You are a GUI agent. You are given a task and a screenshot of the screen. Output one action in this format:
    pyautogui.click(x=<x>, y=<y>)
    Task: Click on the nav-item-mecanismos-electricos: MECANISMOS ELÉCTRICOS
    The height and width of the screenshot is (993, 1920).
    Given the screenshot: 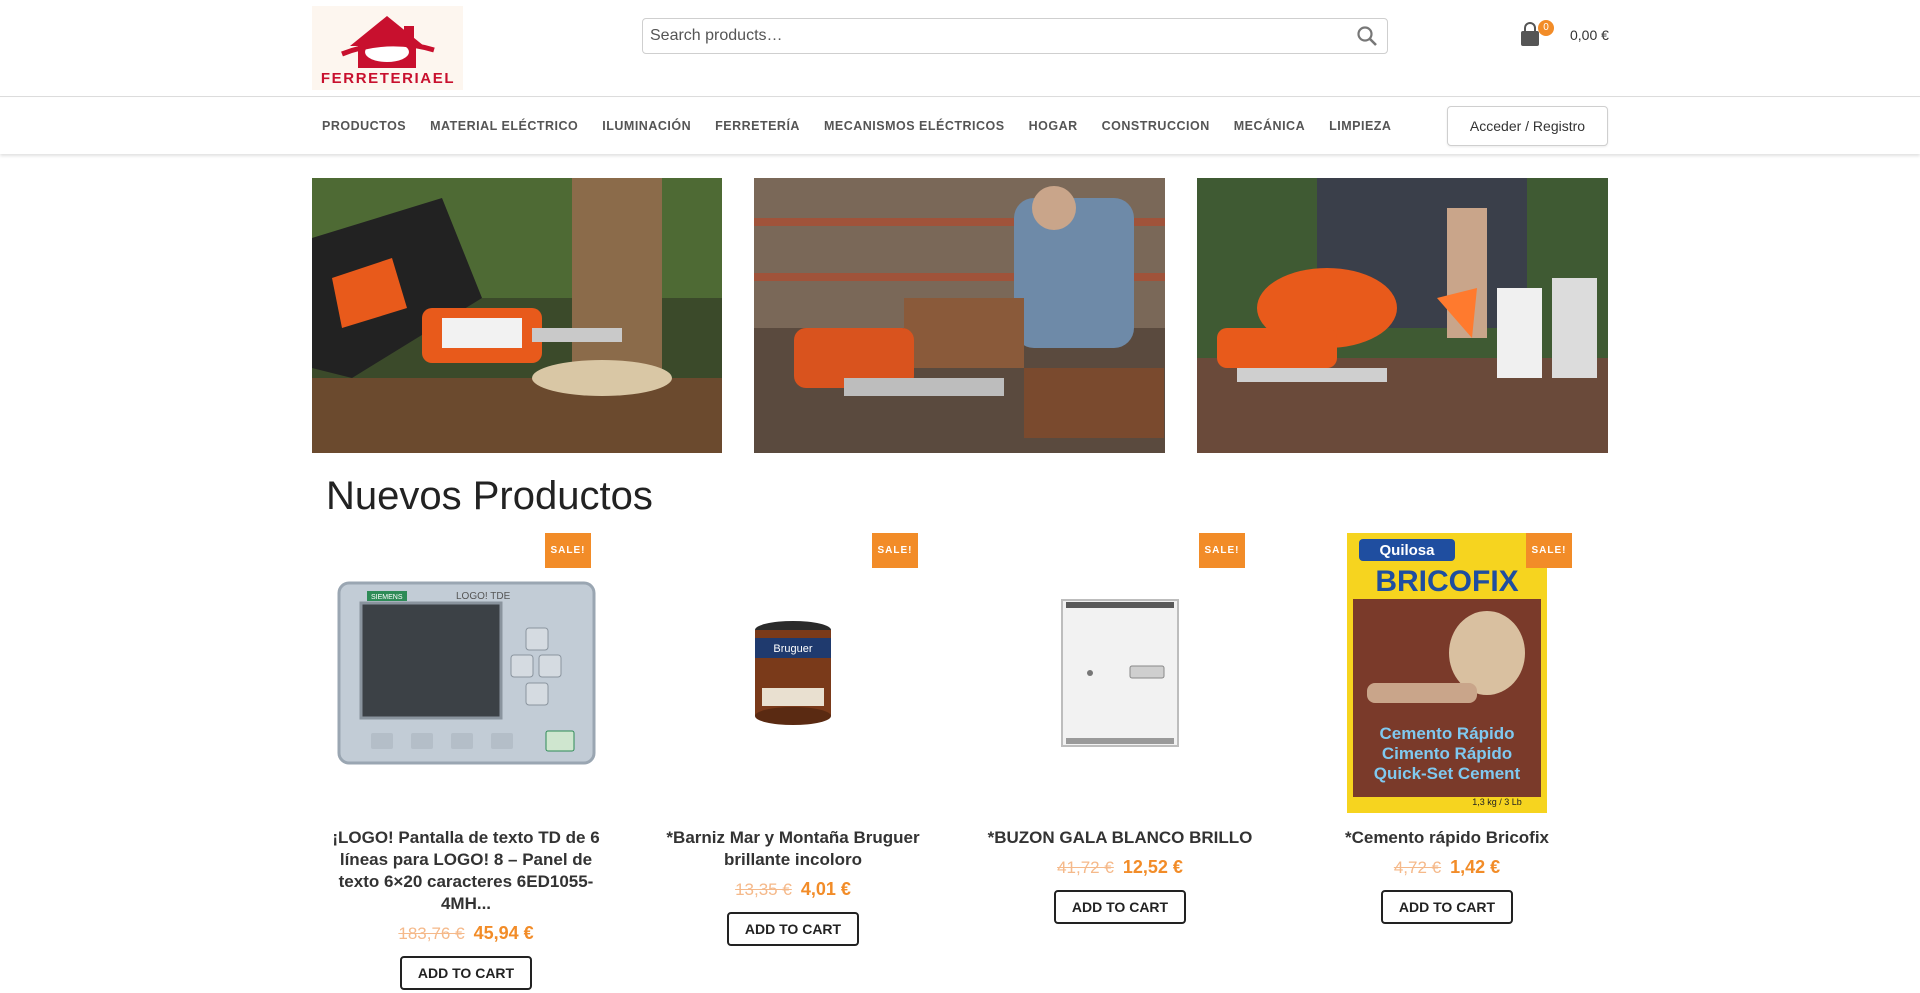 What is the action you would take?
    pyautogui.click(x=914, y=126)
    